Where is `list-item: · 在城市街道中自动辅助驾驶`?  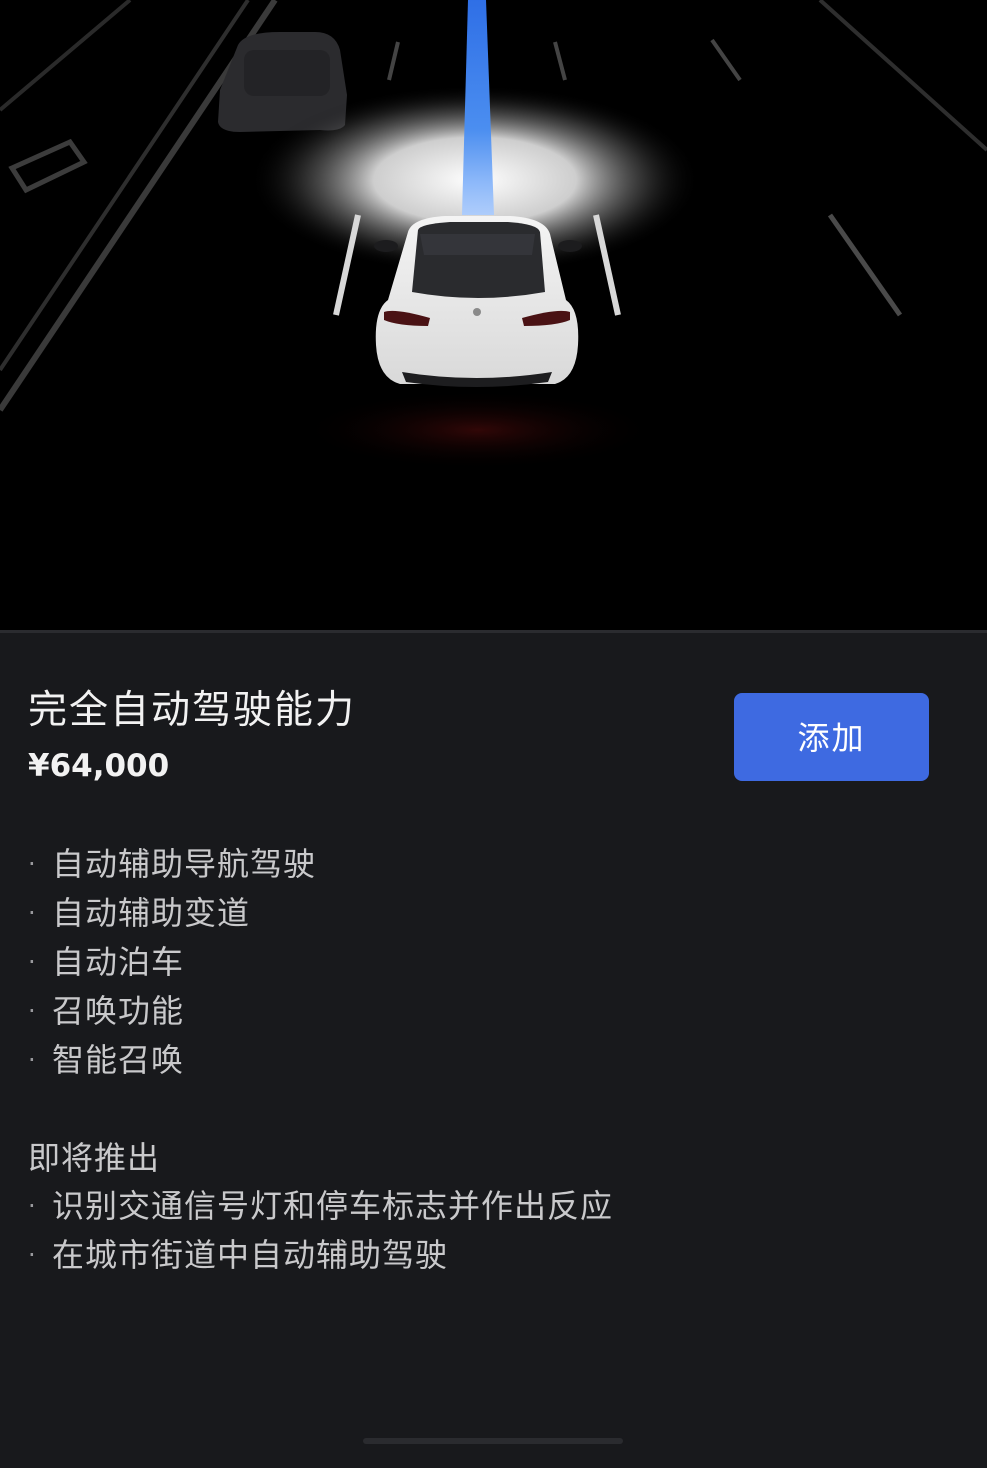 list-item: · 在城市街道中自动辅助驾驶 is located at coordinates (320, 1255).